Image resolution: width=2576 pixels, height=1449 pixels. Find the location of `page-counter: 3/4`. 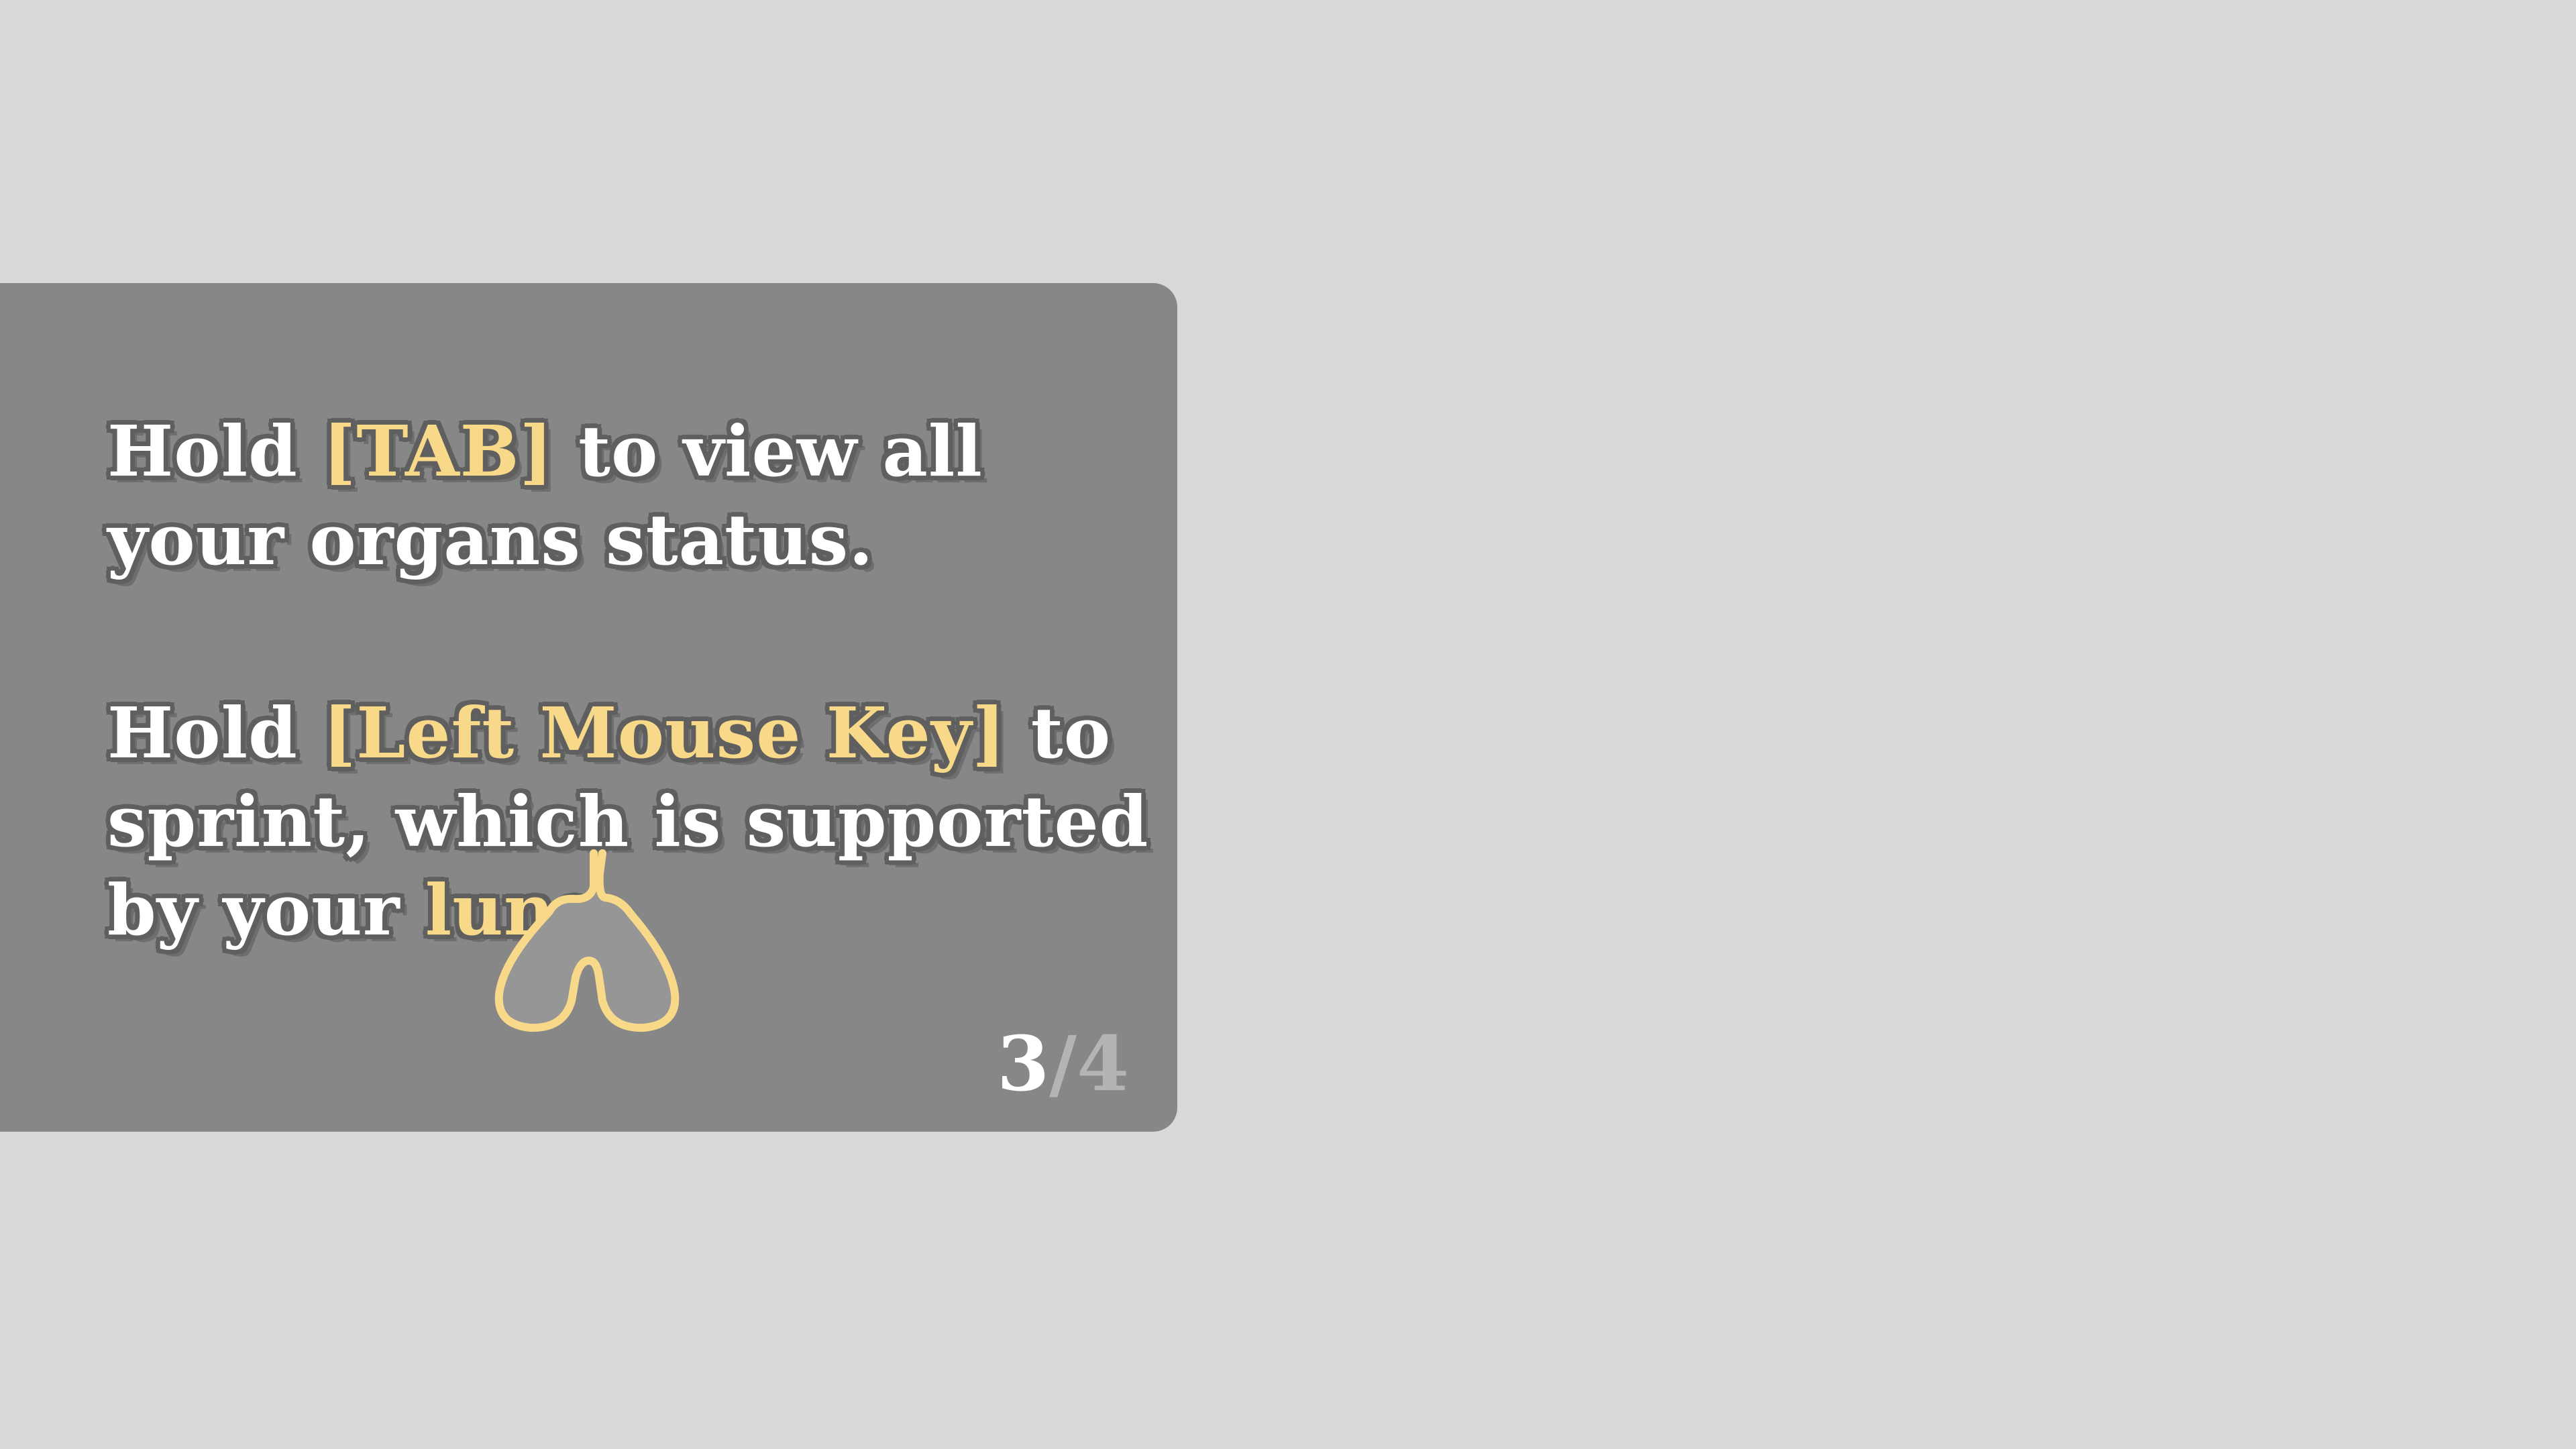

page-counter: 3/4 is located at coordinates (1063, 1064).